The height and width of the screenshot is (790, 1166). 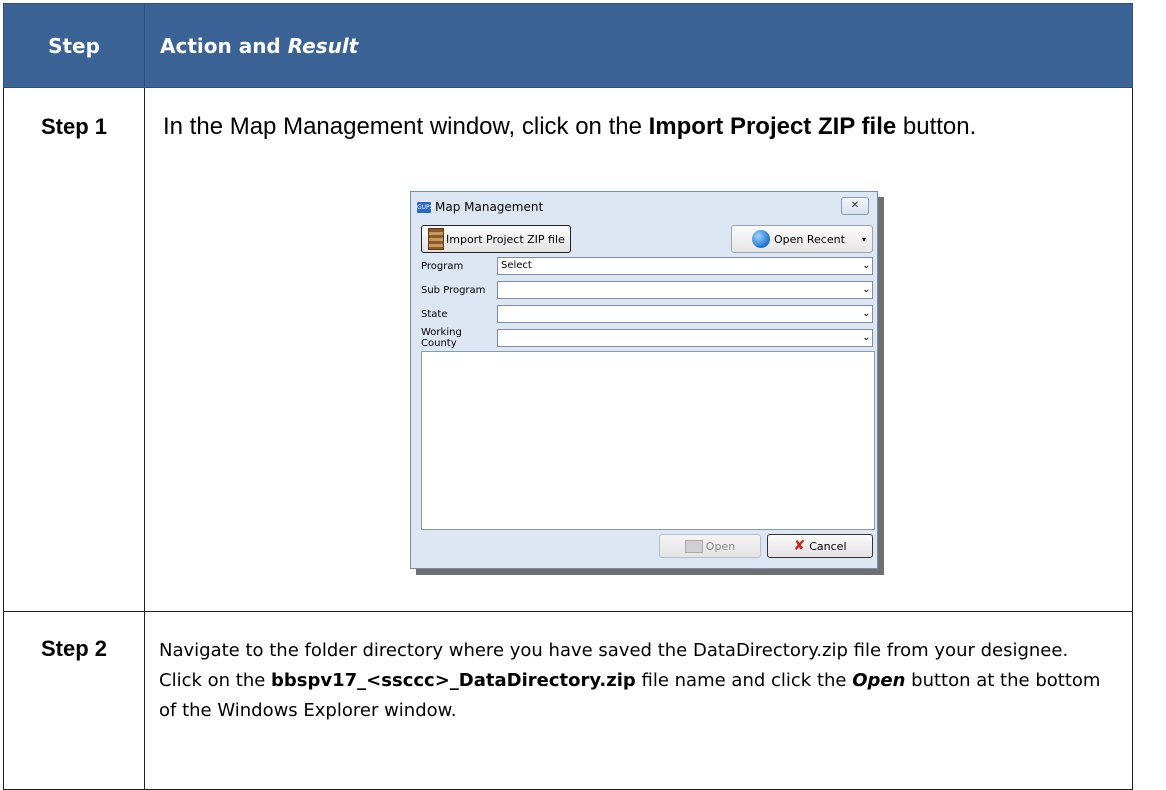 What do you see at coordinates (505, 239) in the screenshot?
I see `import-button-label: Import Project ZIP file` at bounding box center [505, 239].